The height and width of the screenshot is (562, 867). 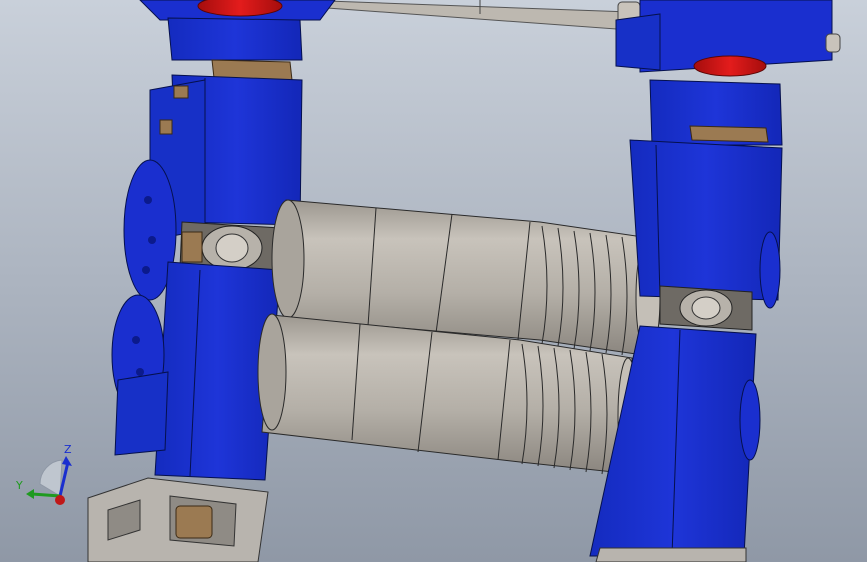 I want to click on y-axis-arrow, so click(x=46, y=495).